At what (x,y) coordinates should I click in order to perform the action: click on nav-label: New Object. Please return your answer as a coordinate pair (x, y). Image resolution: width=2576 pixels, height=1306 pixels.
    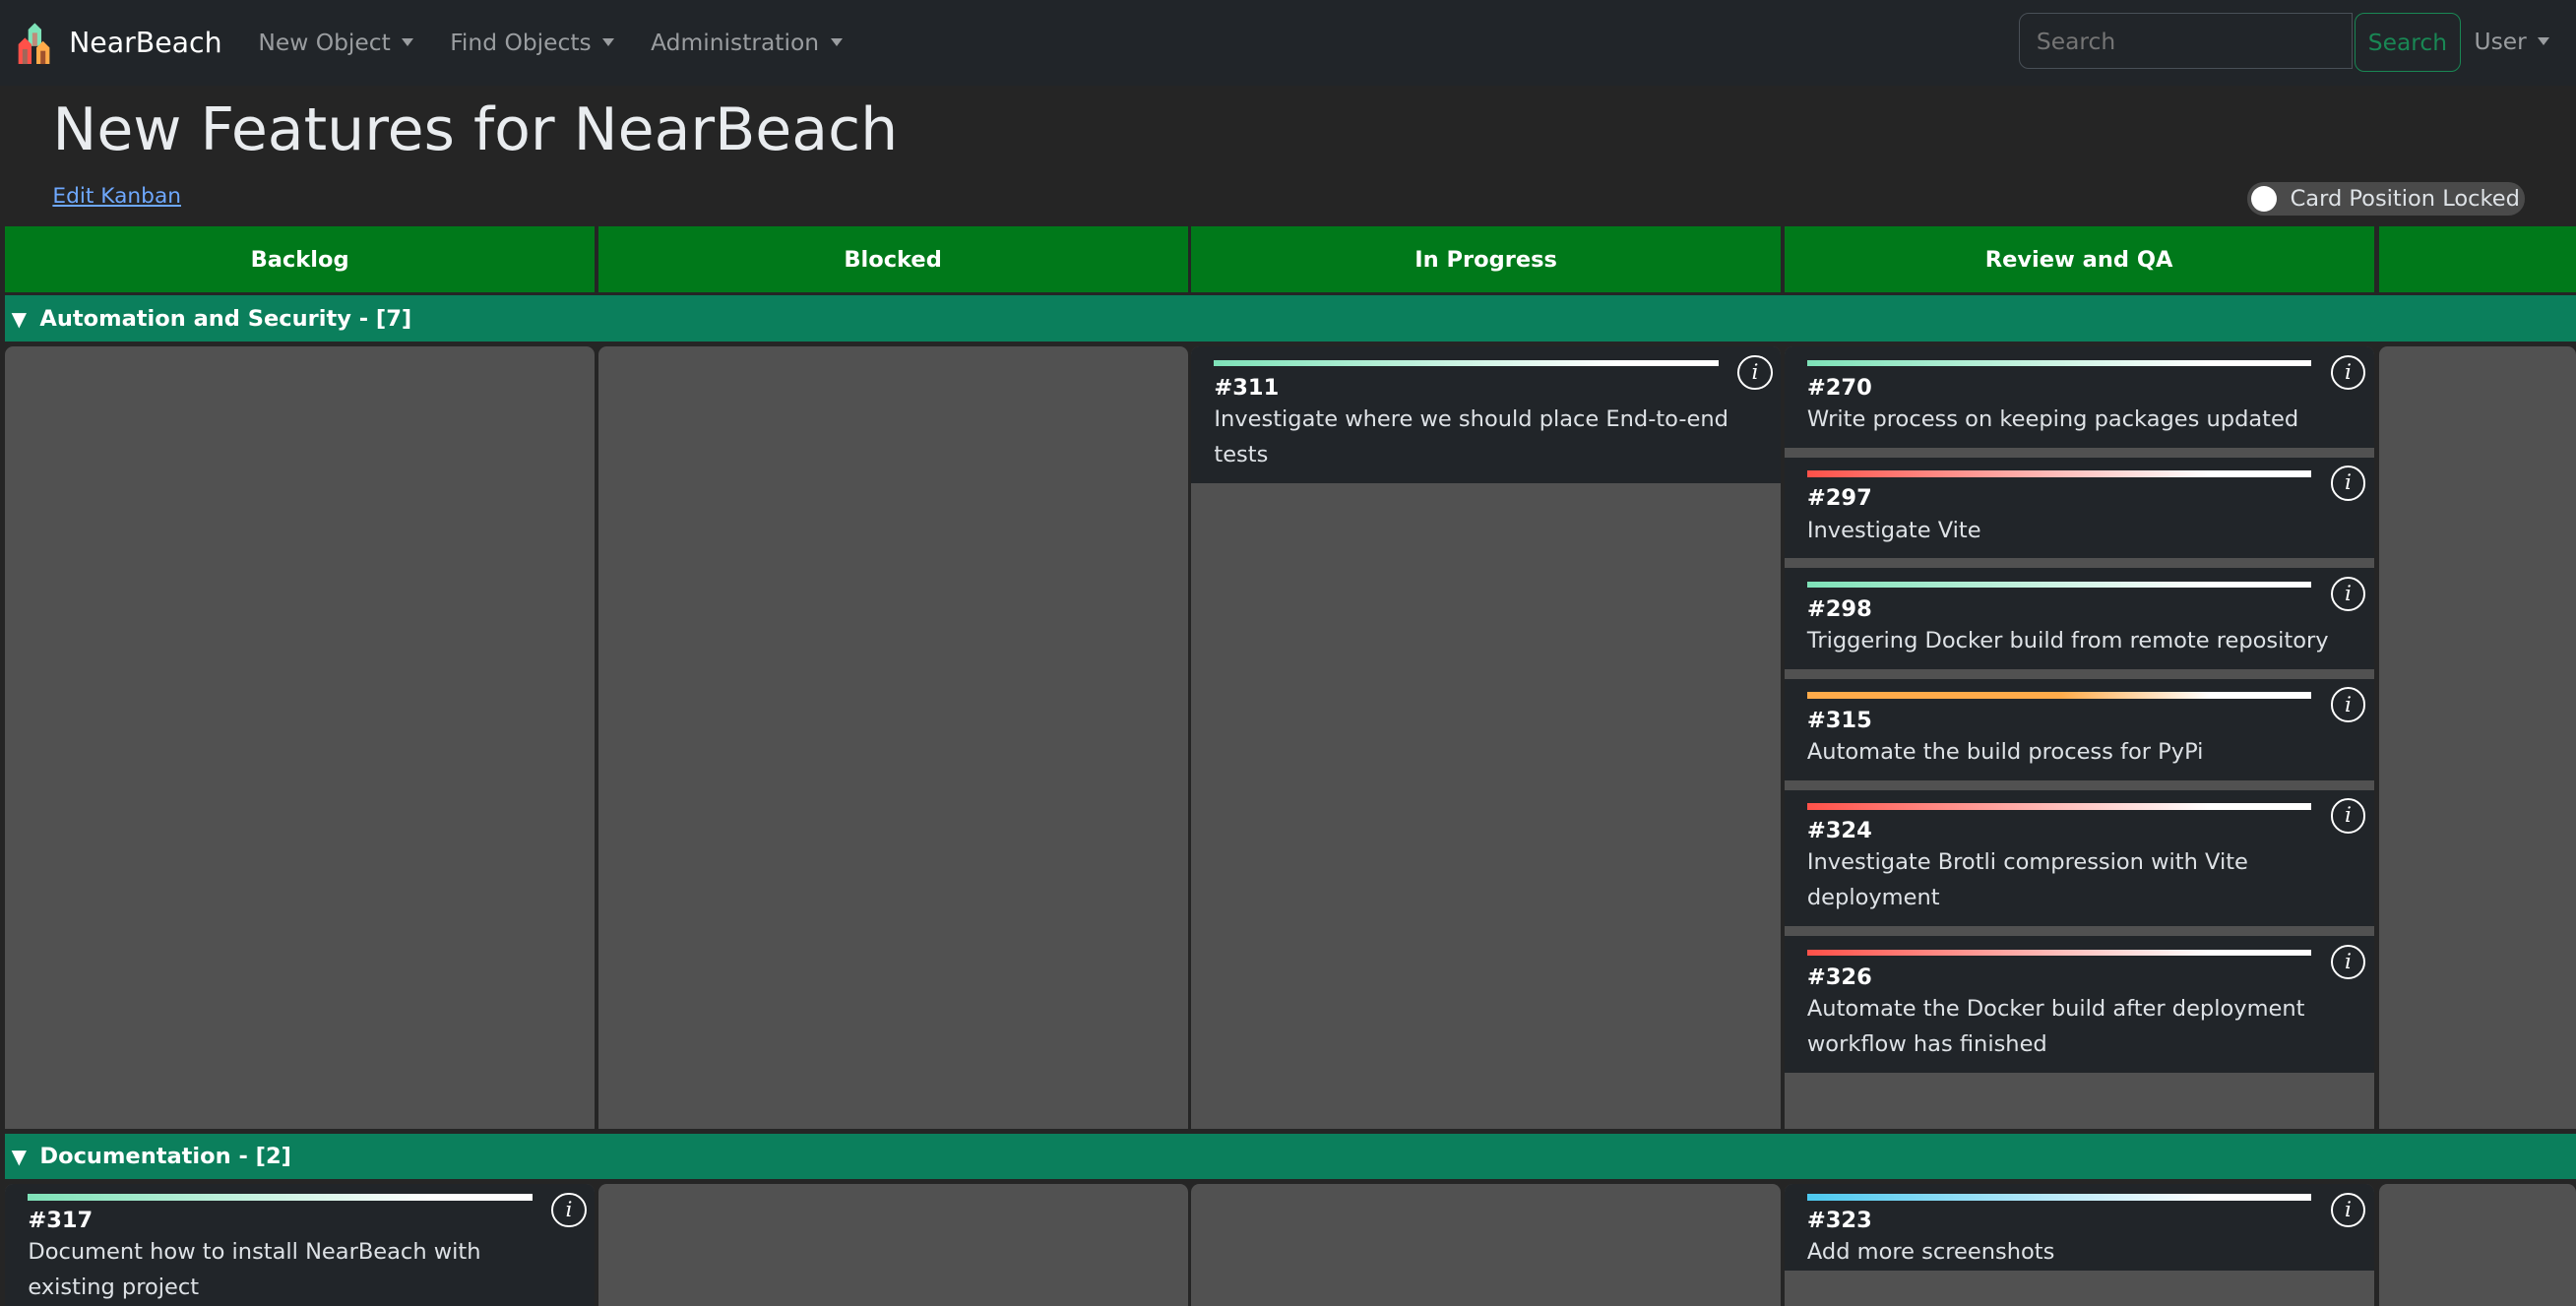
    Looking at the image, I should click on (324, 43).